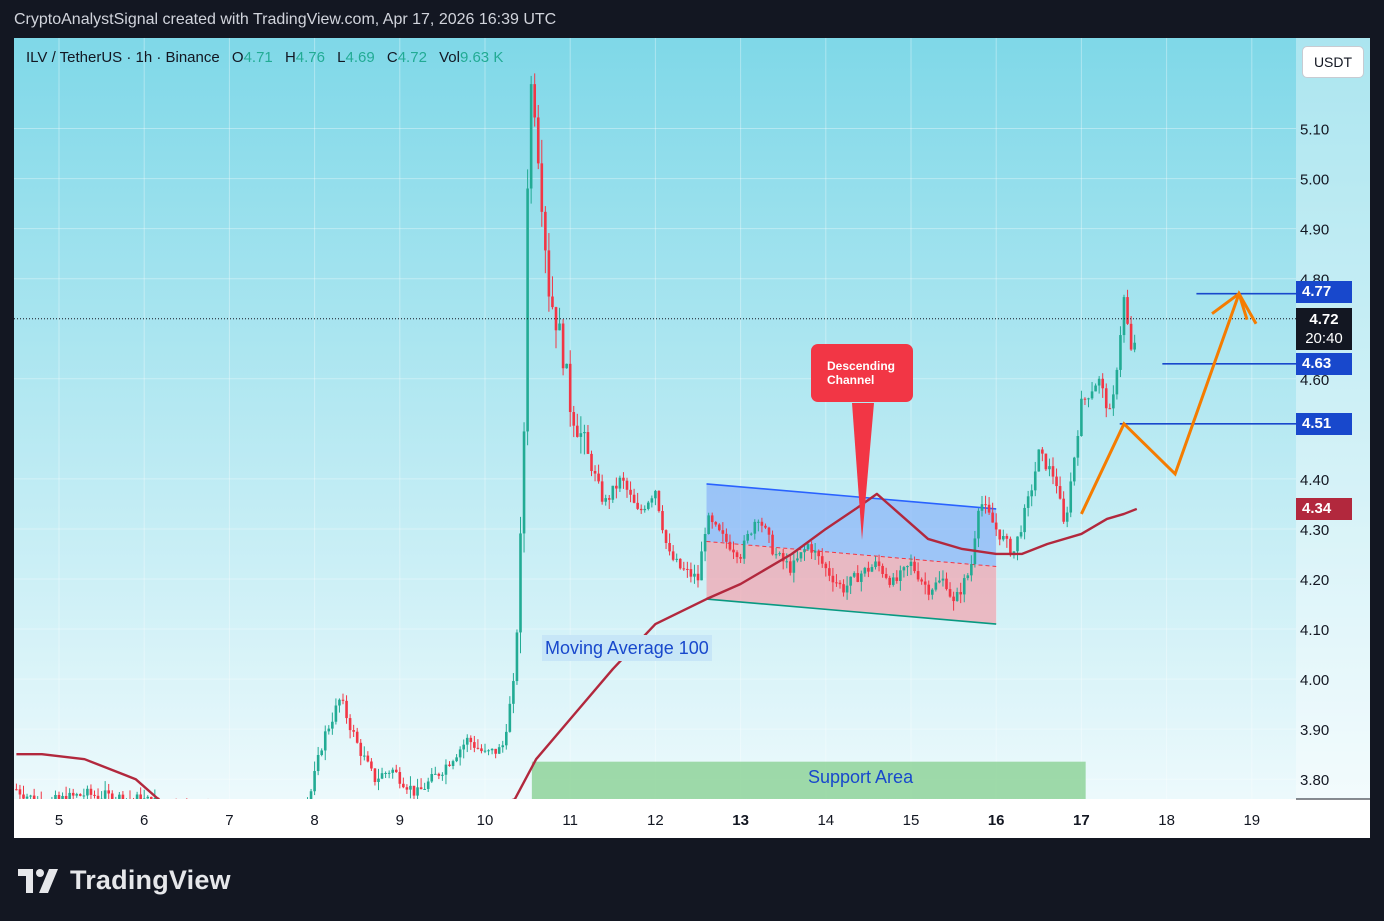 The width and height of the screenshot is (1384, 921). I want to click on moving-average-label: Moving Average 100, so click(627, 648).